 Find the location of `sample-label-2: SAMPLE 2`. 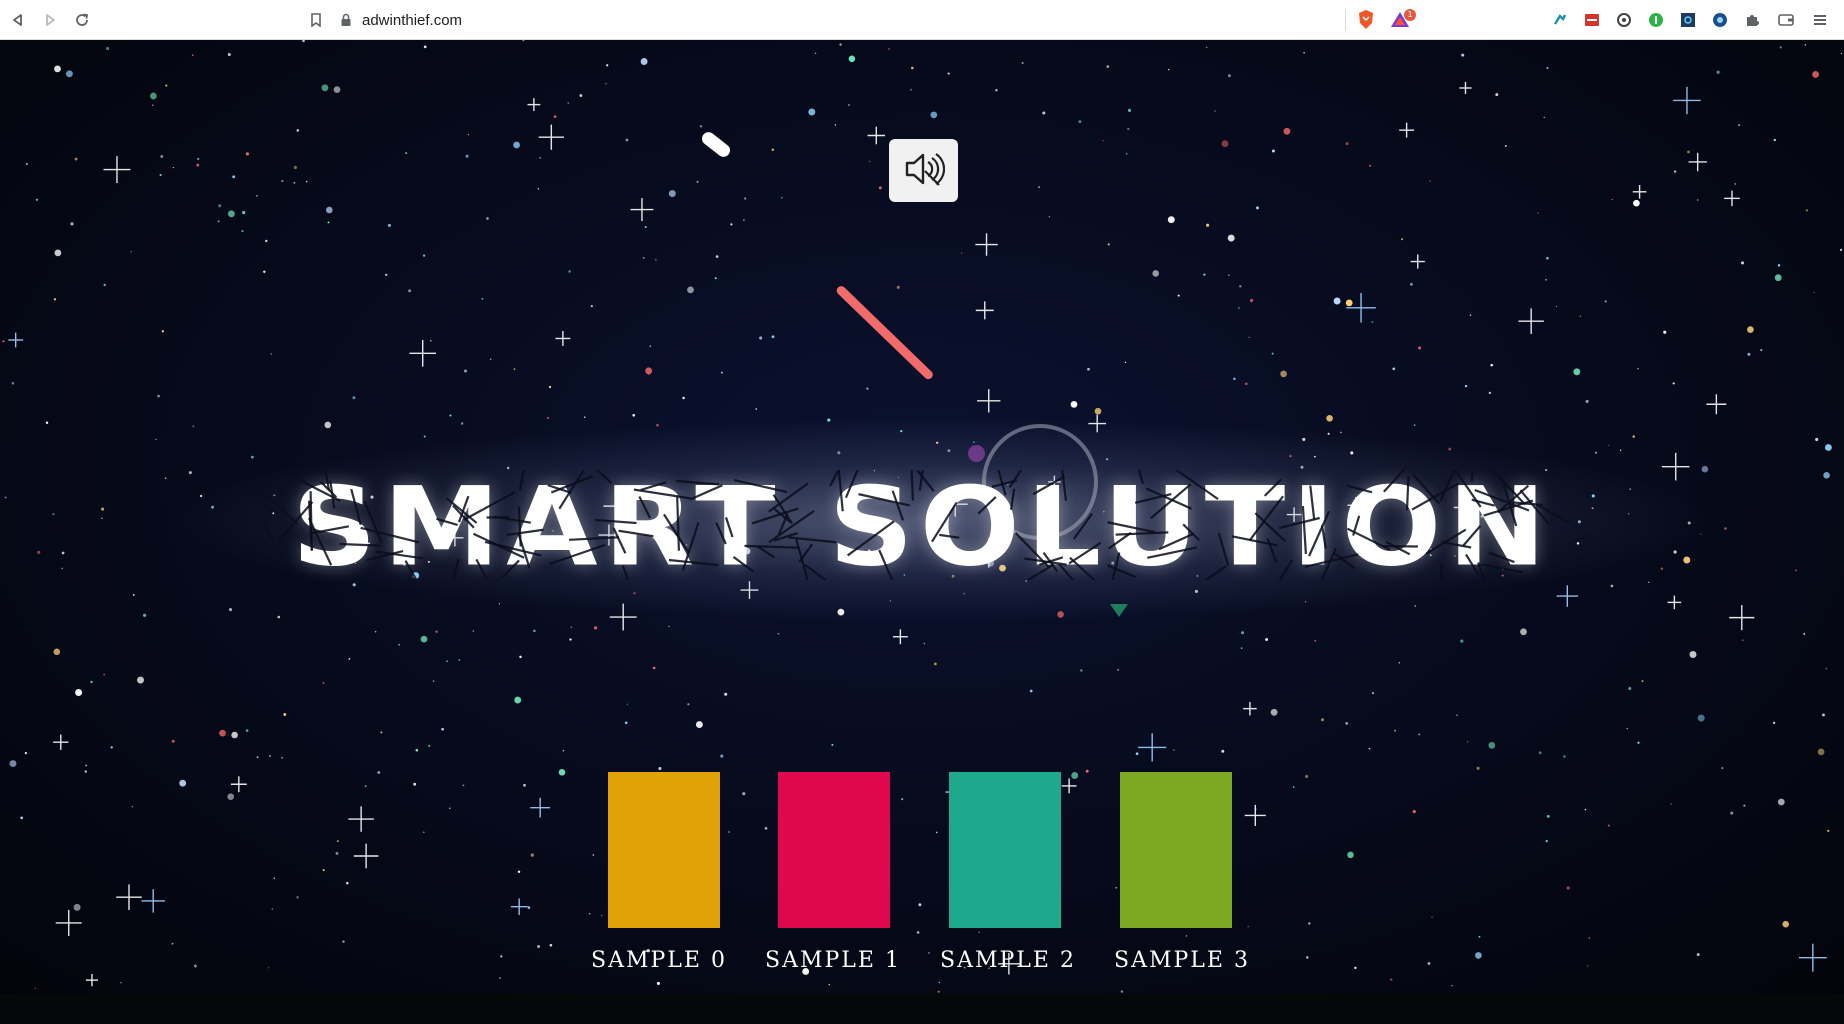

sample-label-2: SAMPLE 2 is located at coordinates (1008, 960).